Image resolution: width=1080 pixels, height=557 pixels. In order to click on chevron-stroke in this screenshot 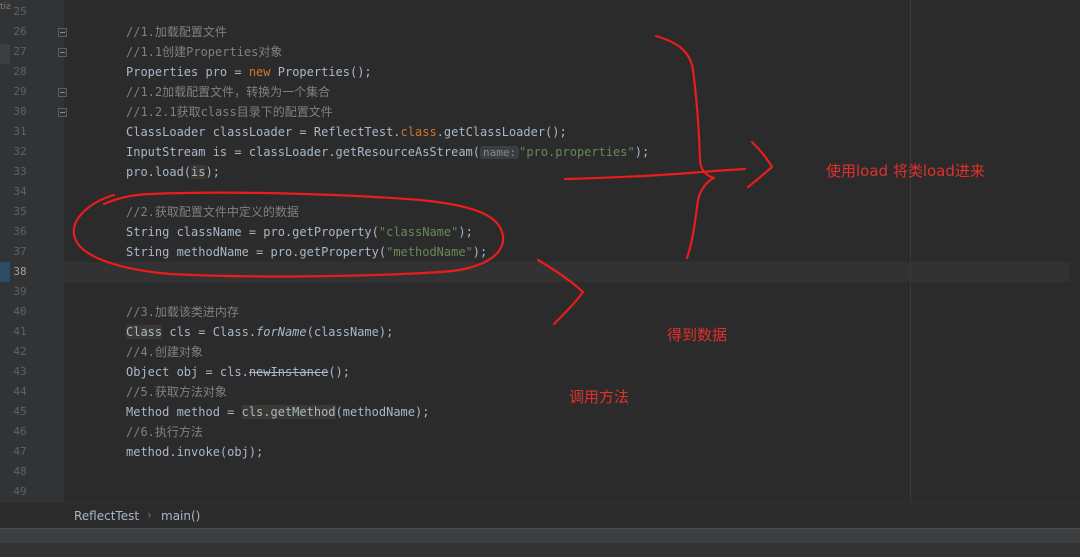, I will do `click(560, 292)`.